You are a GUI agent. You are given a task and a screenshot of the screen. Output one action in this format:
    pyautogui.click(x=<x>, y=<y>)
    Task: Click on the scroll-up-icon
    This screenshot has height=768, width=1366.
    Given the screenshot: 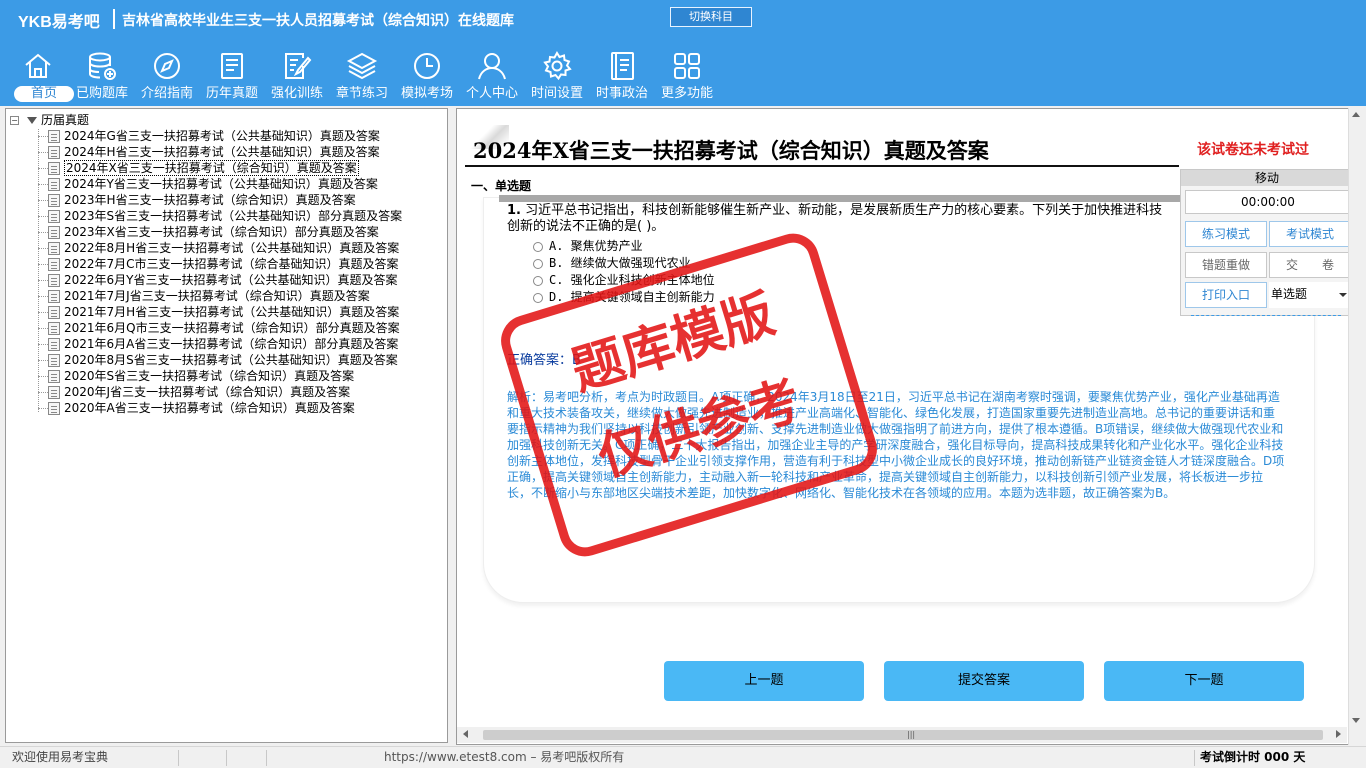 What is the action you would take?
    pyautogui.click(x=1356, y=114)
    